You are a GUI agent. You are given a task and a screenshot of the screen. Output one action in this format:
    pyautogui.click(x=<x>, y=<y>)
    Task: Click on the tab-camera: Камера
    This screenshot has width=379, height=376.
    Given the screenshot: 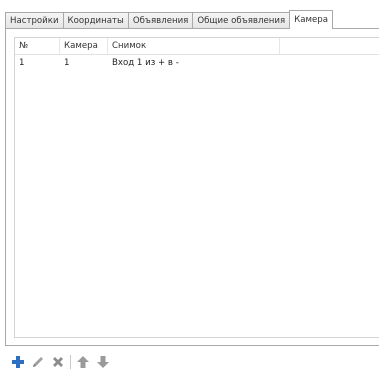 What is the action you would take?
    pyautogui.click(x=311, y=19)
    